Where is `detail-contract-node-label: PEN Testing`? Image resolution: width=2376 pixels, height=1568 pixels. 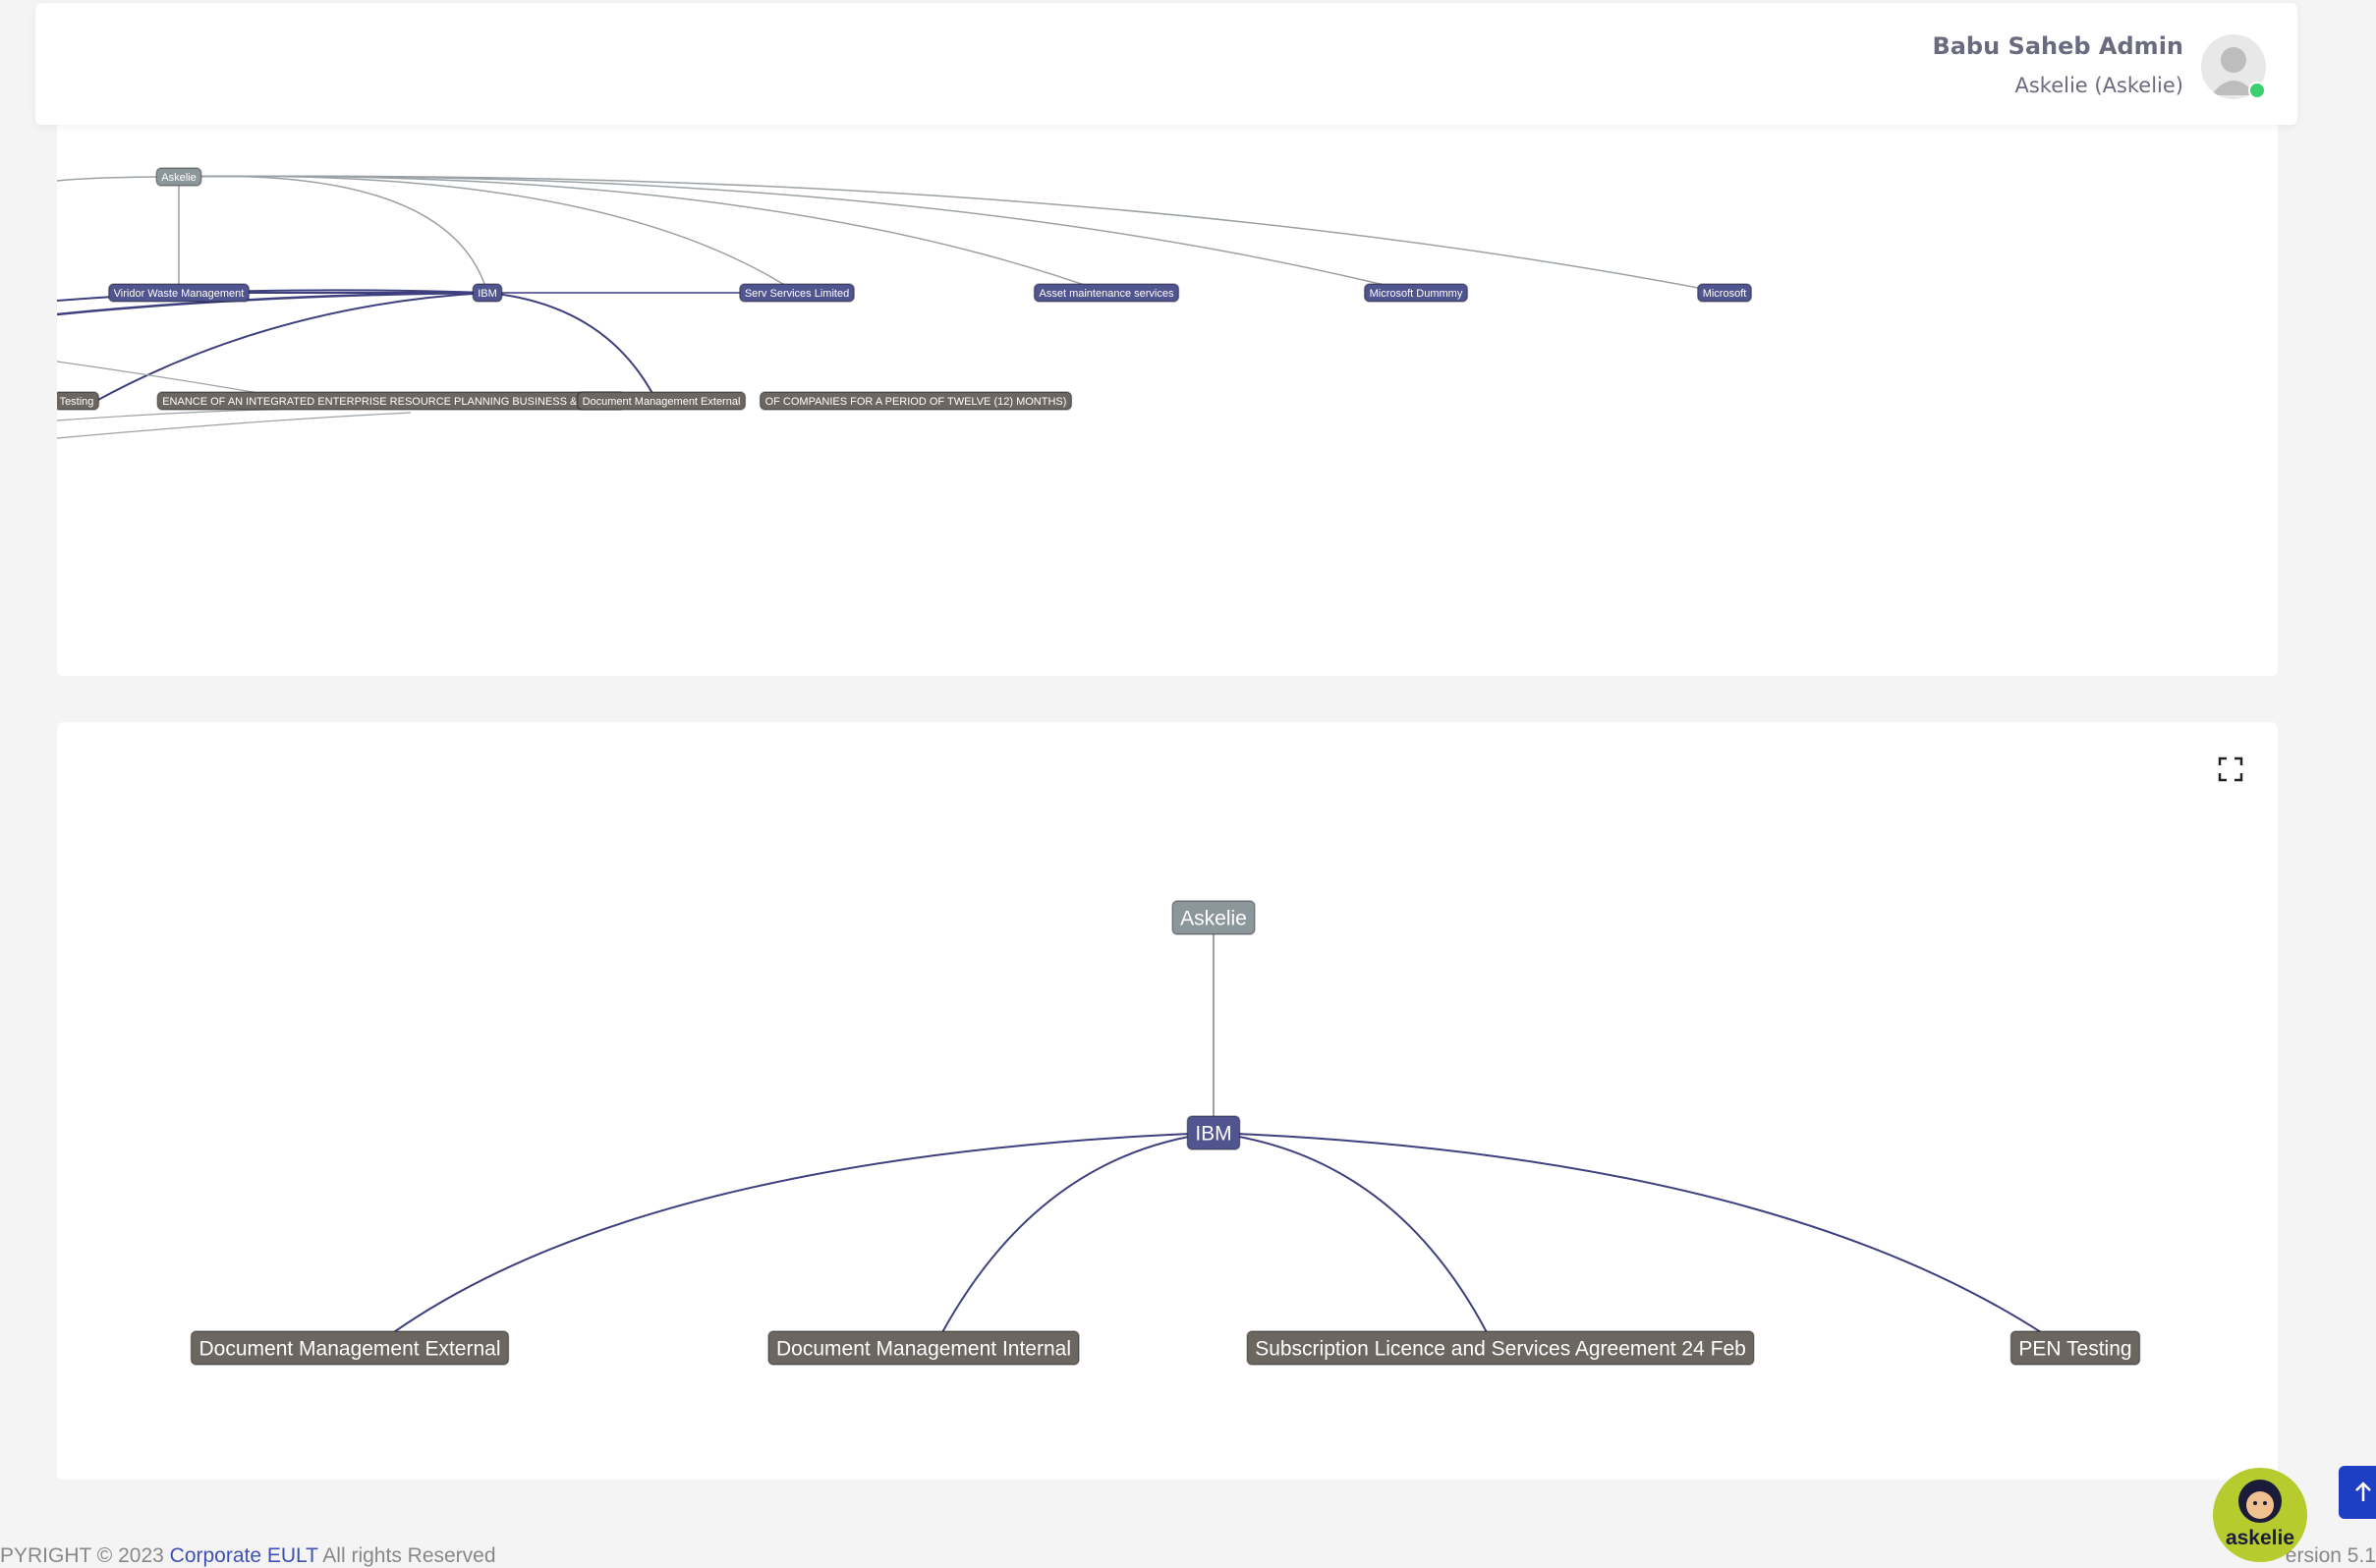
detail-contract-node-label: PEN Testing is located at coordinates (2074, 1349).